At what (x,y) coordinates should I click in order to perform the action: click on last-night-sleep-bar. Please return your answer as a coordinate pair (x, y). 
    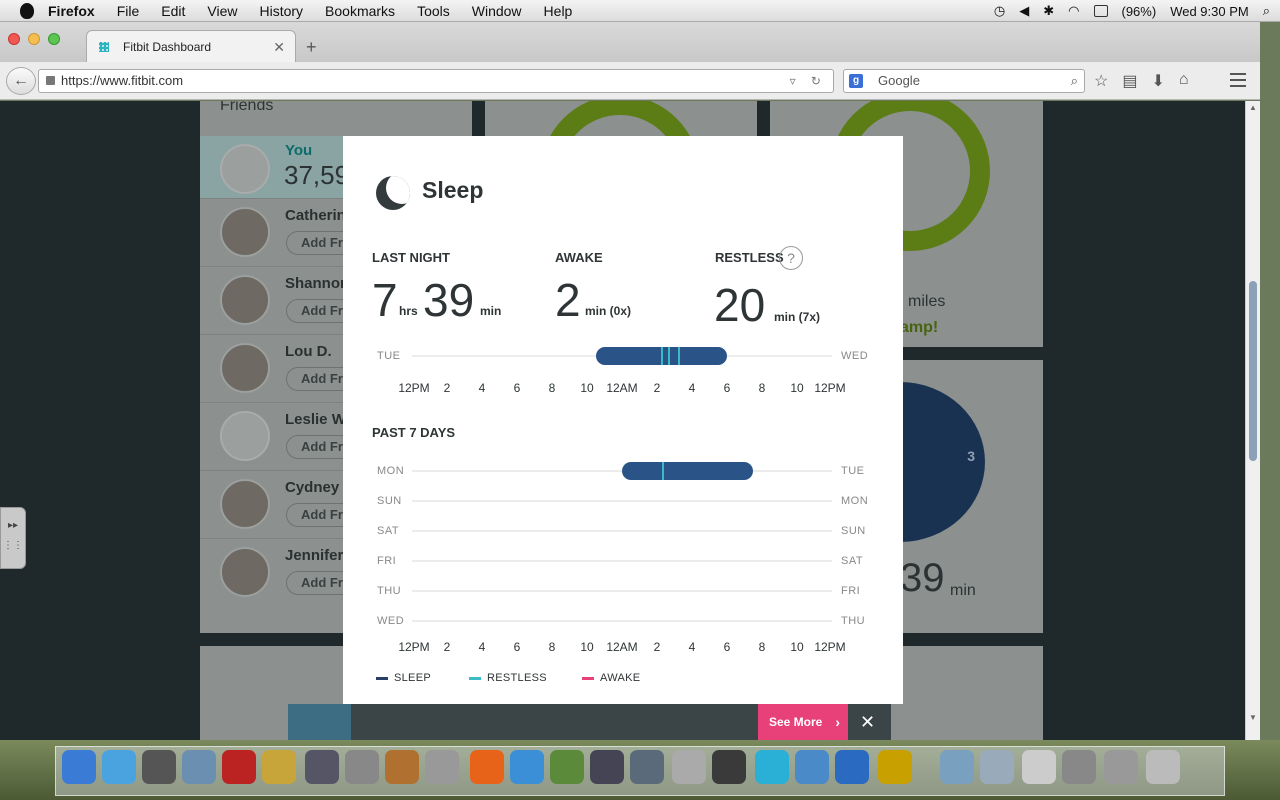
    Looking at the image, I should click on (661, 356).